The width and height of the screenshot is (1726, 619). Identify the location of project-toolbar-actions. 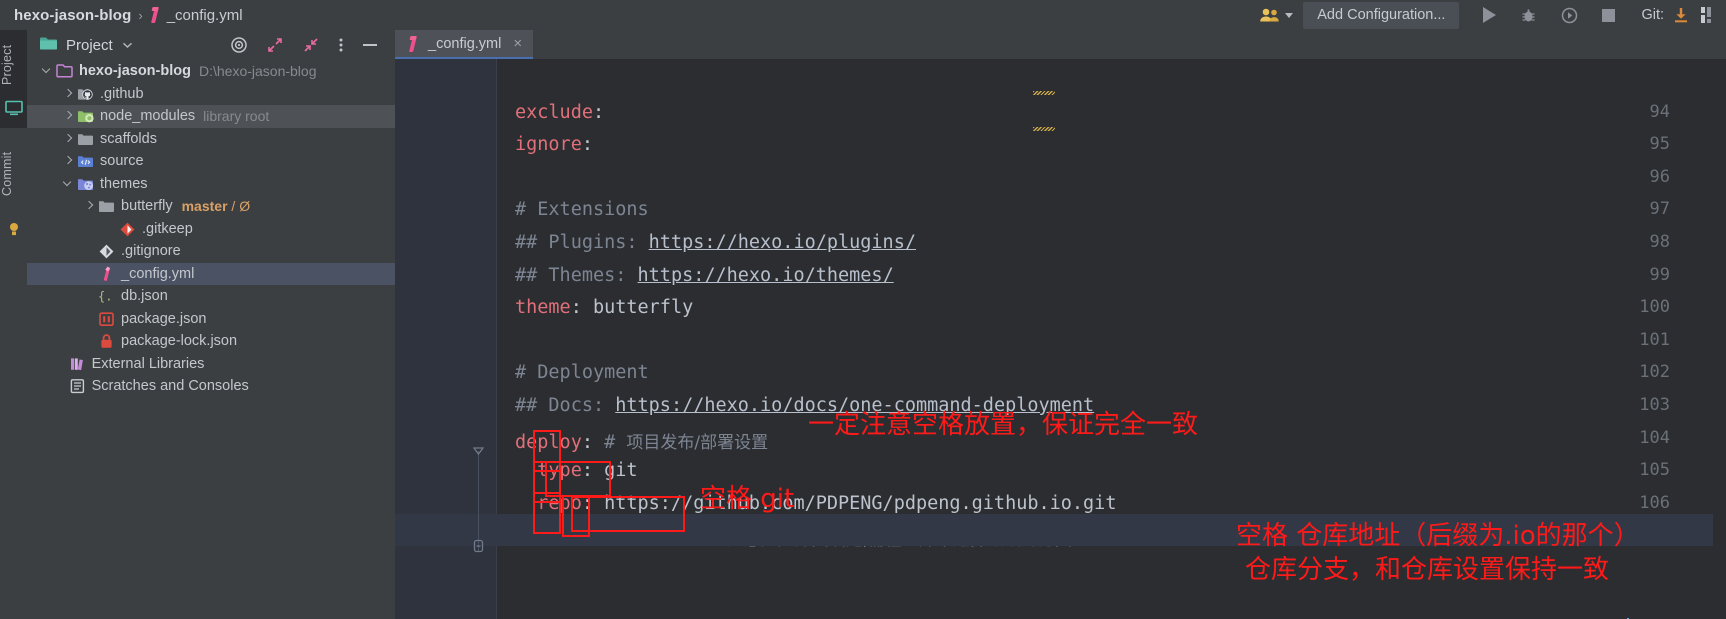
(304, 45).